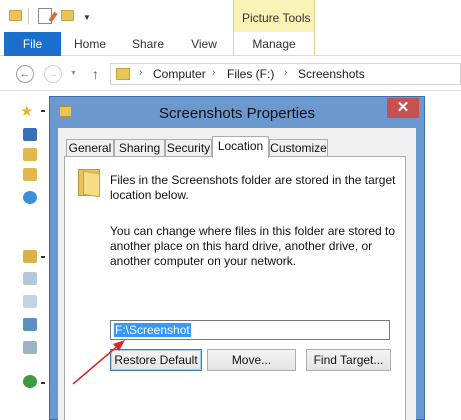  What do you see at coordinates (152, 330) in the screenshot?
I see `location-path-value: F:\Screenshot` at bounding box center [152, 330].